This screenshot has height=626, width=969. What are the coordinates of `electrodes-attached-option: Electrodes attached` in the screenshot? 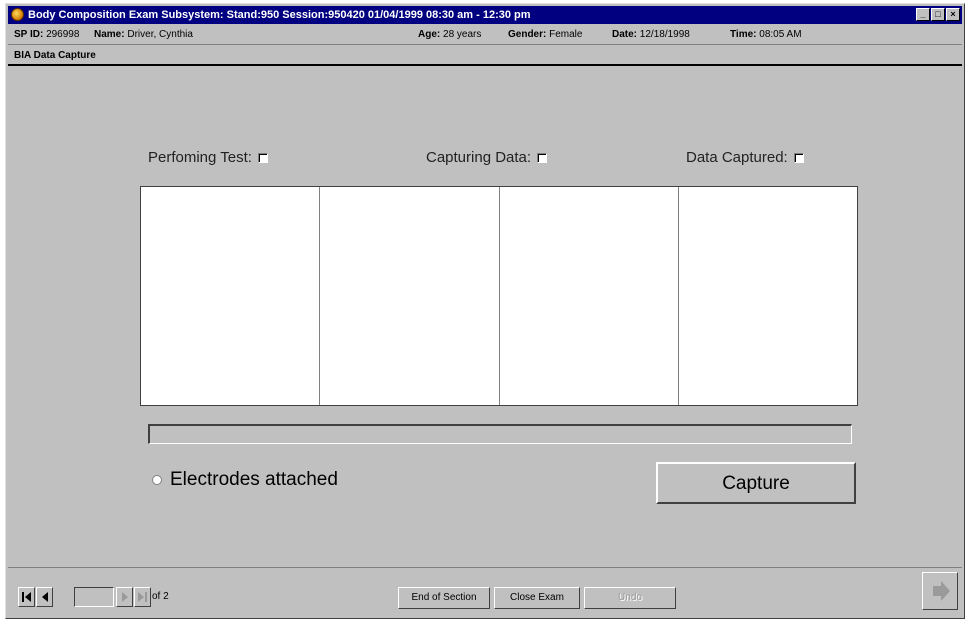 It's located at (245, 480).